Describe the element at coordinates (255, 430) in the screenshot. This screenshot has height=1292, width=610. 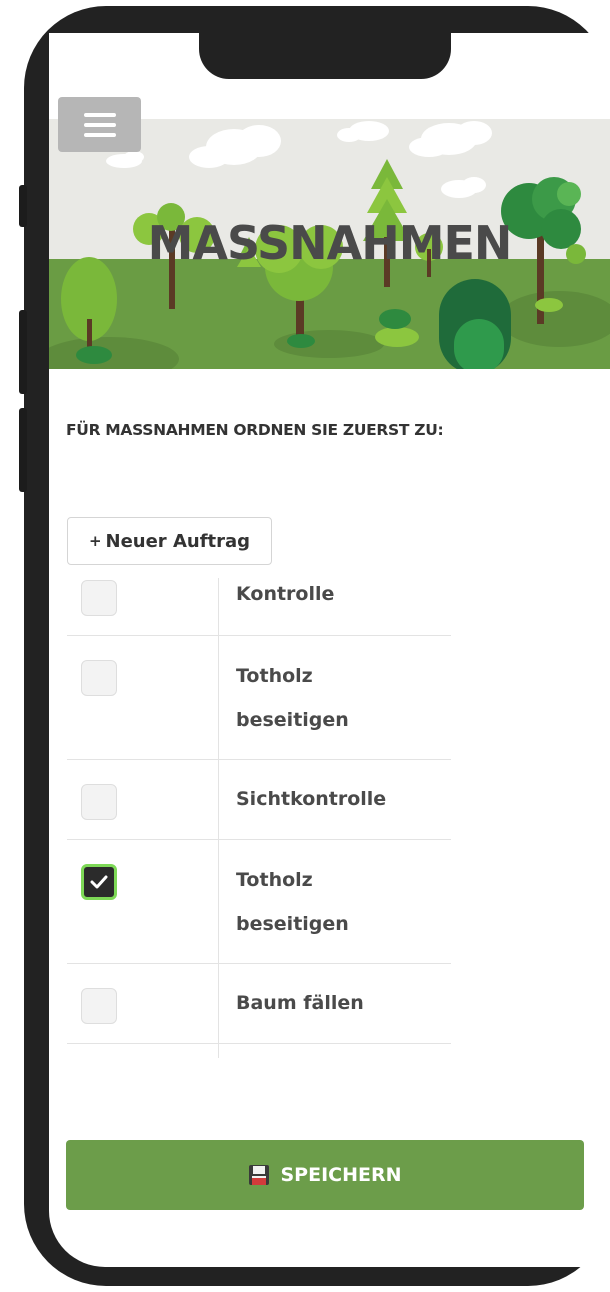
I see `section-heading: FÜR MASSNAHMEN ORDNEN SIE ZUERST ZU:` at that location.